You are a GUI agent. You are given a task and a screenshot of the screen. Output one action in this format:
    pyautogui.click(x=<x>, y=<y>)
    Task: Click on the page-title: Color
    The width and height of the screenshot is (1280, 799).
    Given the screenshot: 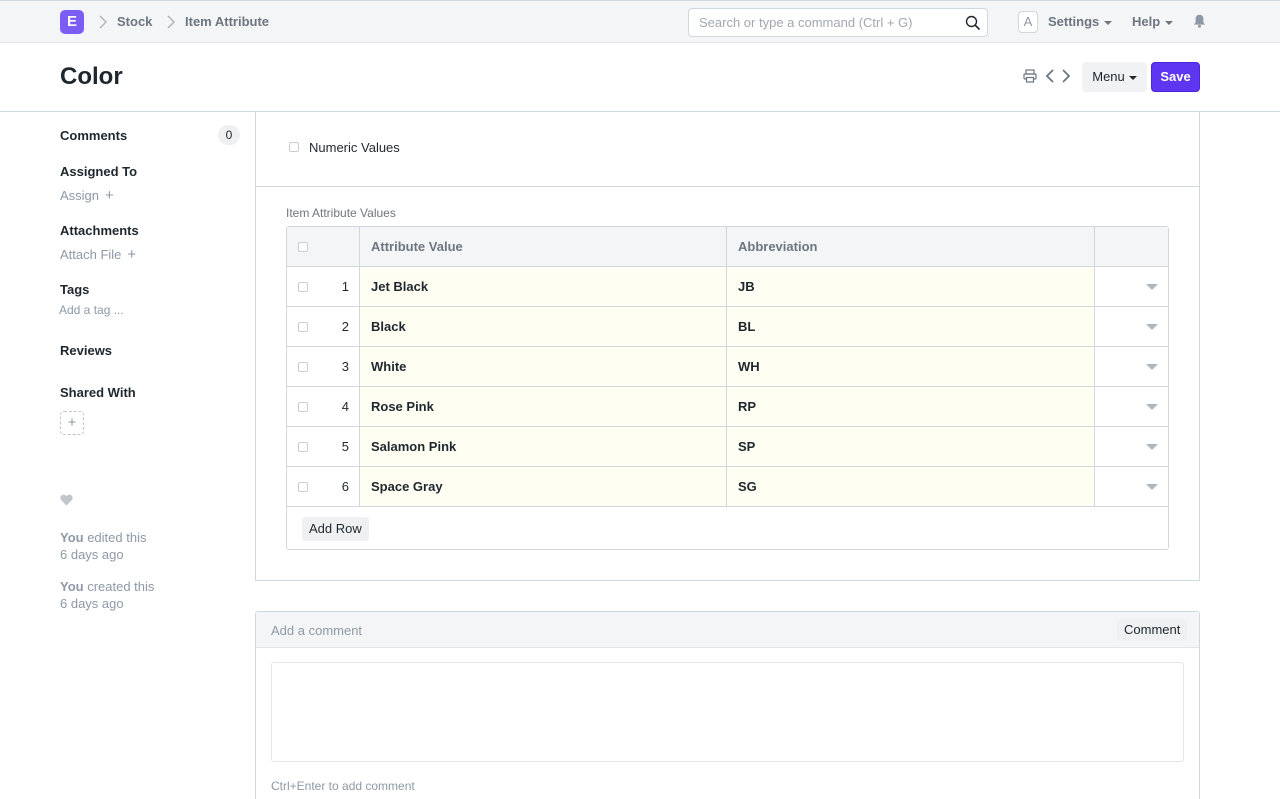 What is the action you would take?
    pyautogui.click(x=91, y=76)
    